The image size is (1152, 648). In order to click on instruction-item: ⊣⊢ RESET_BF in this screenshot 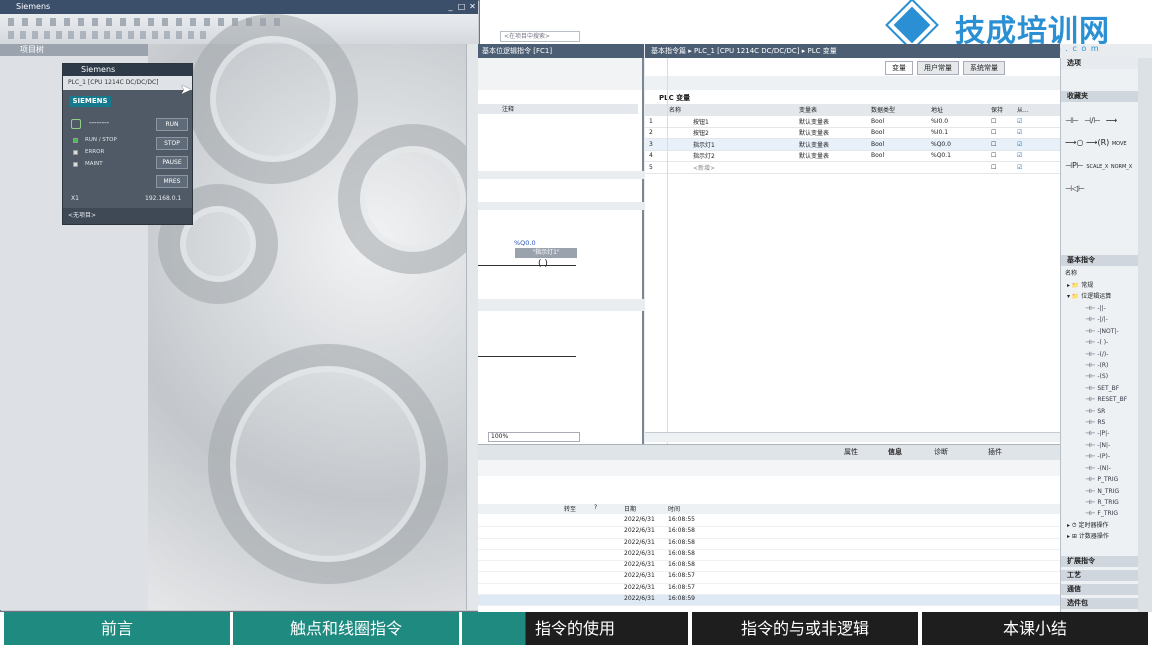, I will do `click(1100, 399)`.